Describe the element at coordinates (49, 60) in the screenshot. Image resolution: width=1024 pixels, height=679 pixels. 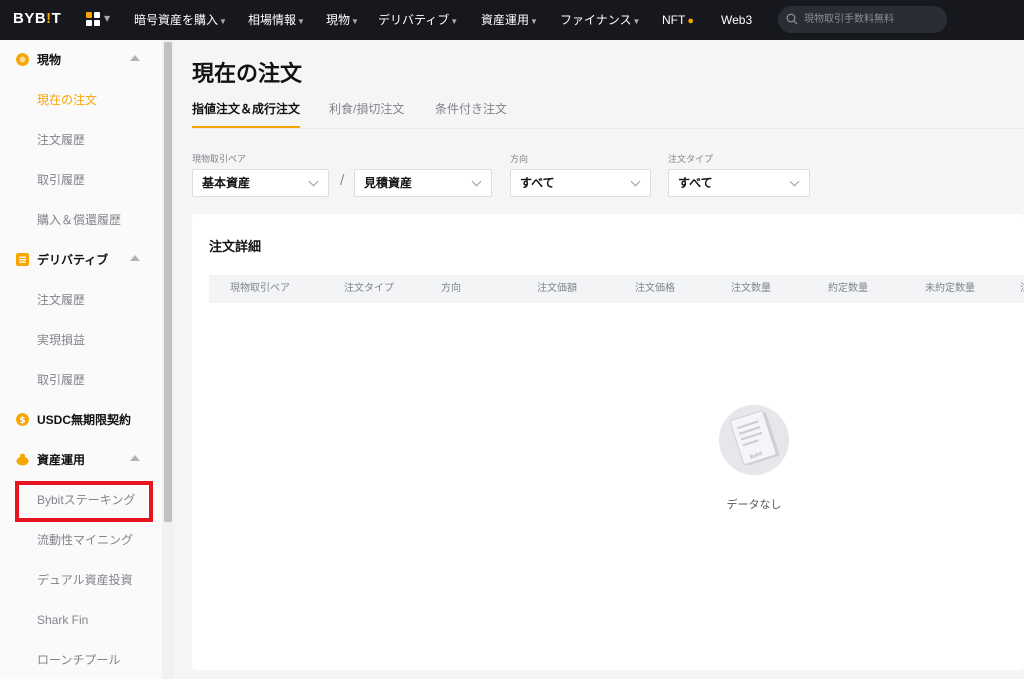
I see `sidebar-section-label: 現物` at that location.